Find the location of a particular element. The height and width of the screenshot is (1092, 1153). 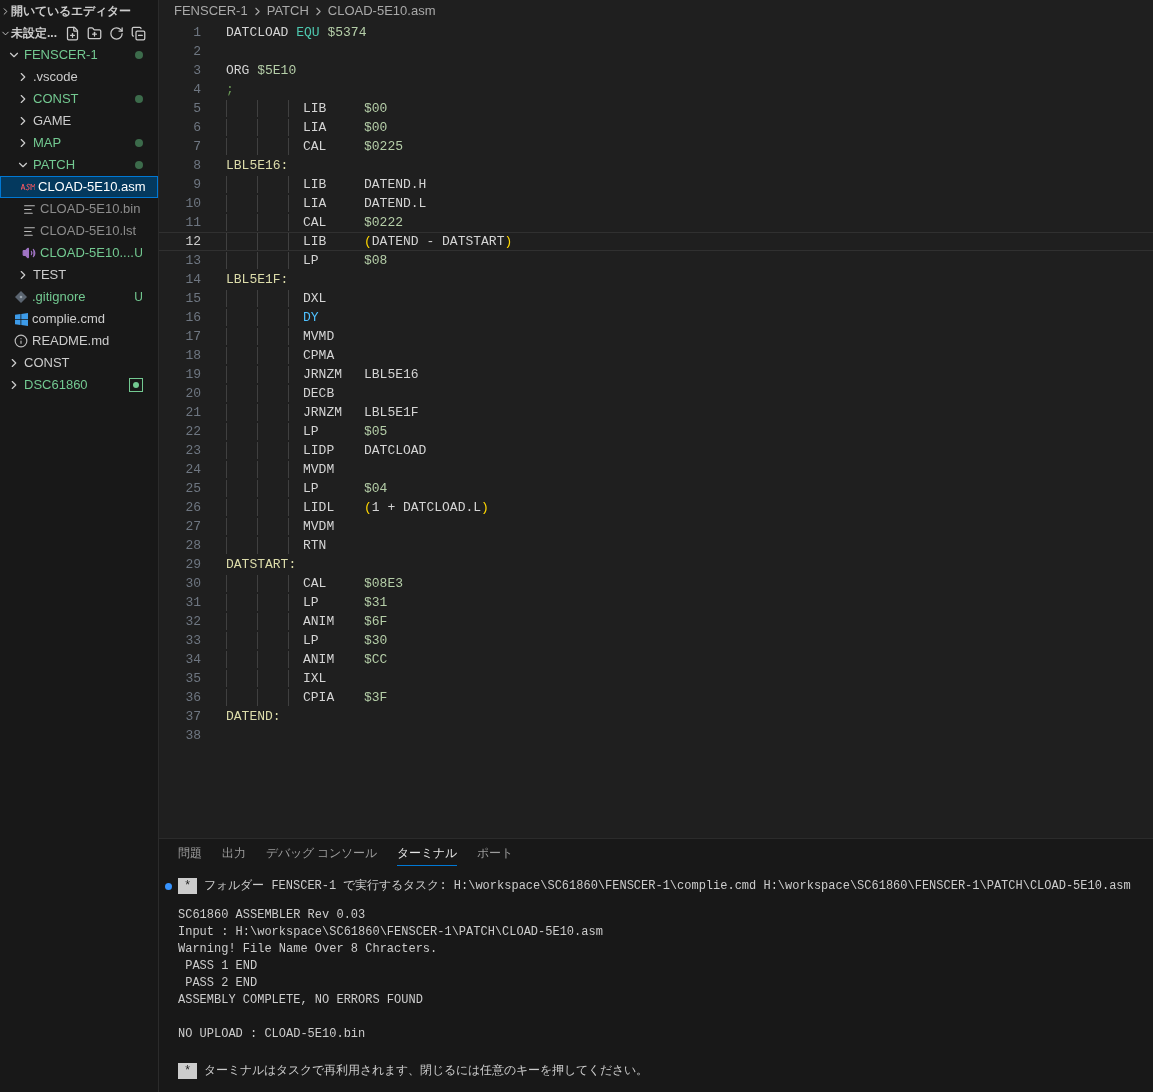

code-token: DY is located at coordinates (311, 317).